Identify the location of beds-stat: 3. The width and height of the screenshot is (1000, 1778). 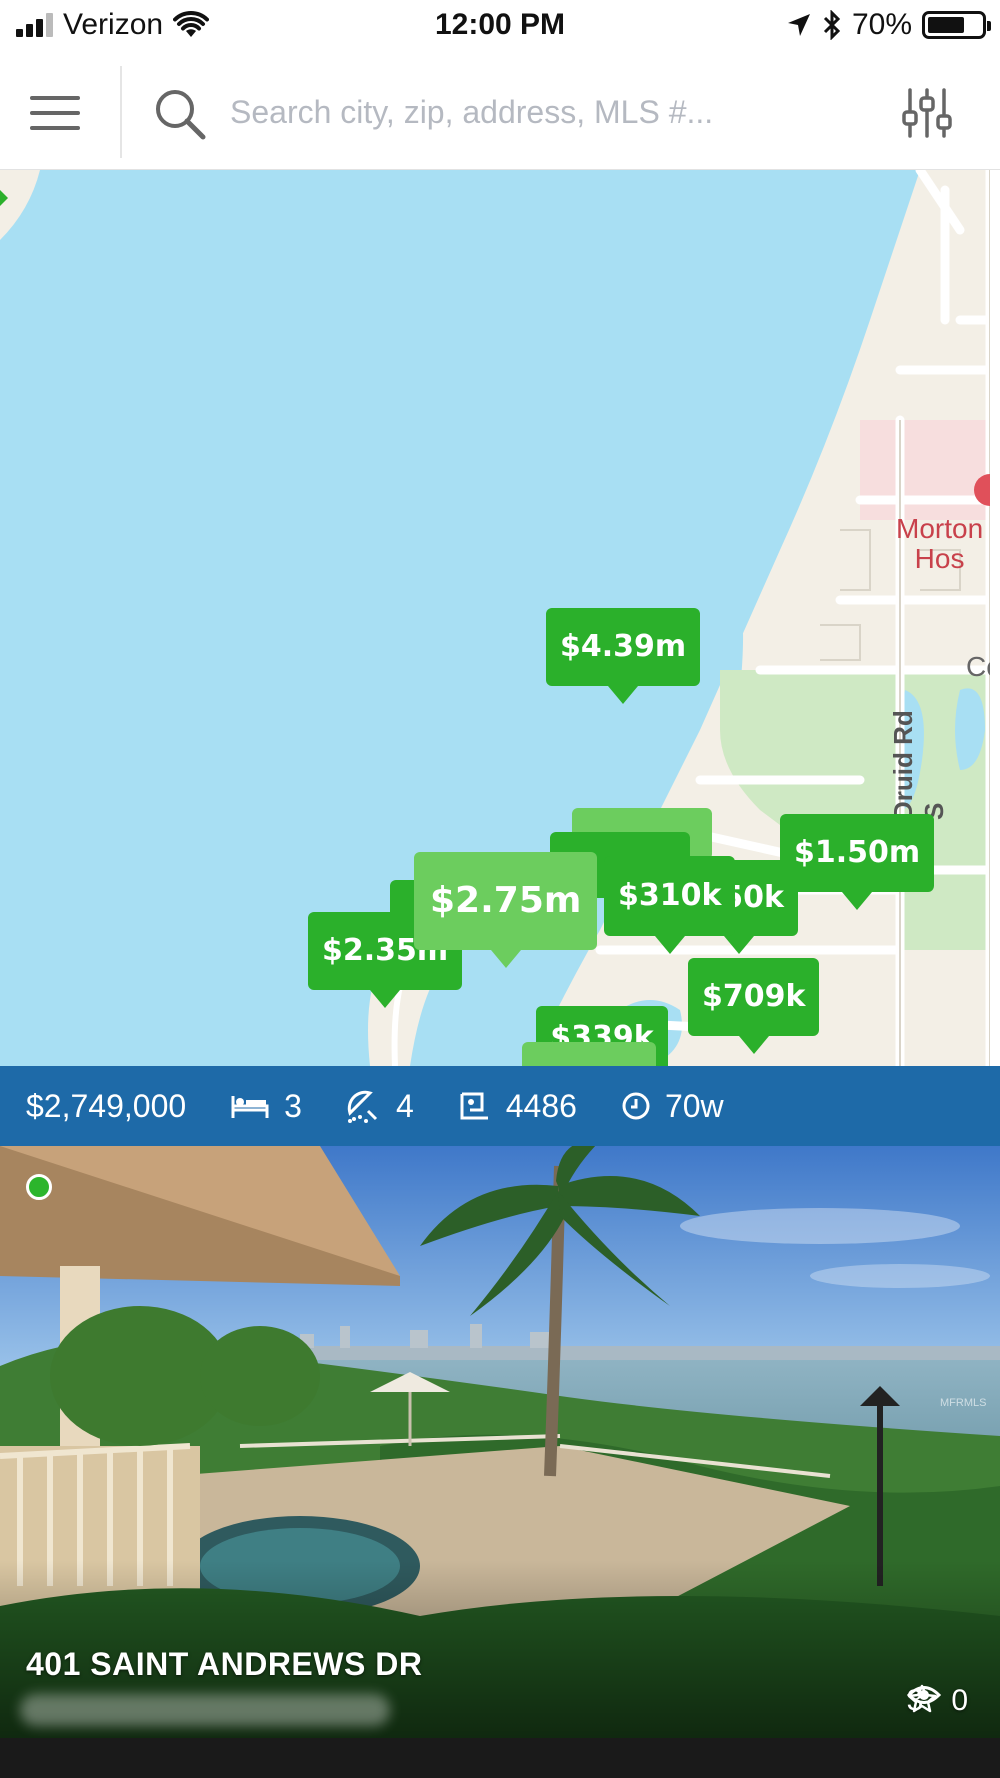
(266, 1106).